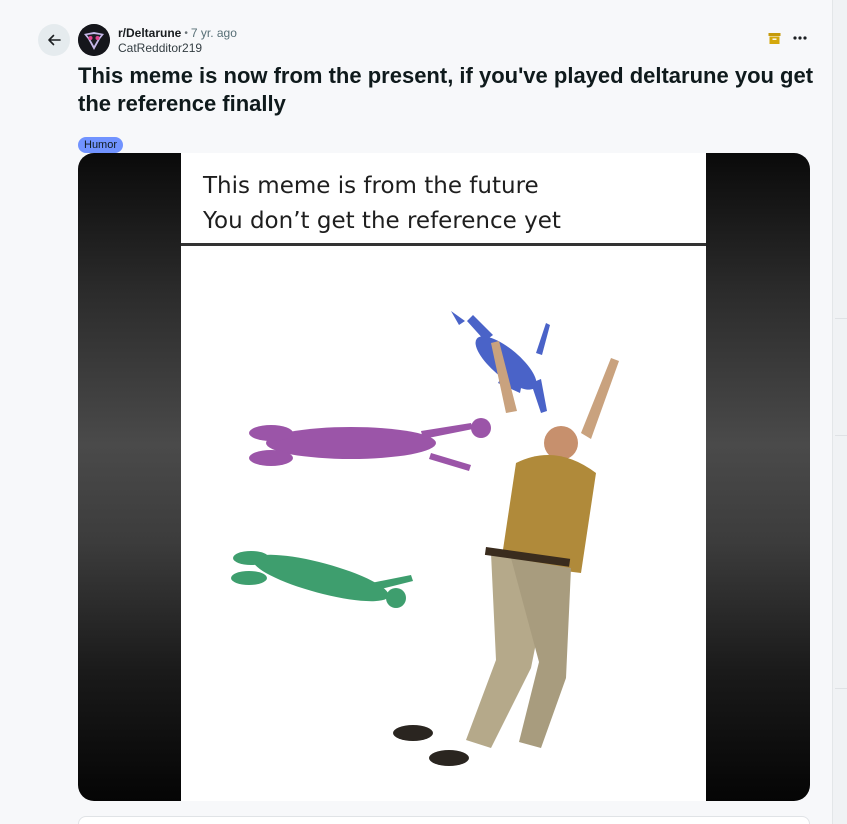  What do you see at coordinates (101, 145) in the screenshot?
I see `post-flair: Humor` at bounding box center [101, 145].